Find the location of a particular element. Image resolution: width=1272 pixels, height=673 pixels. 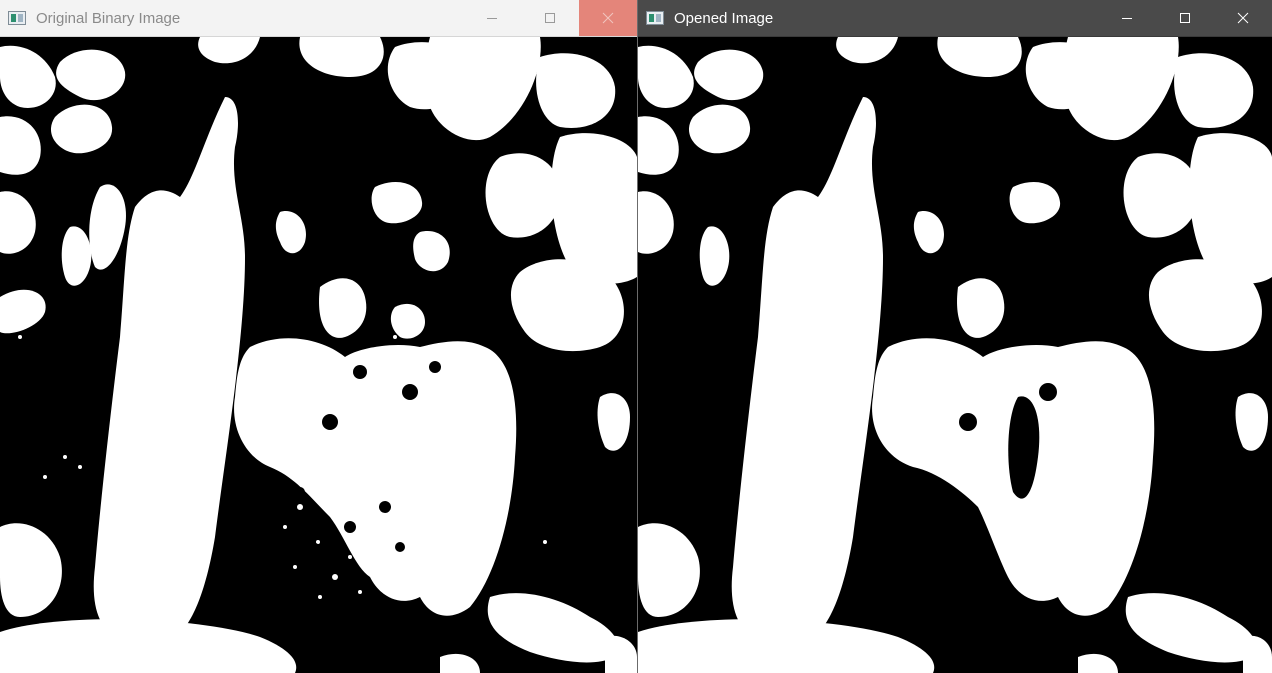

window-title: Opened Image is located at coordinates (724, 18).